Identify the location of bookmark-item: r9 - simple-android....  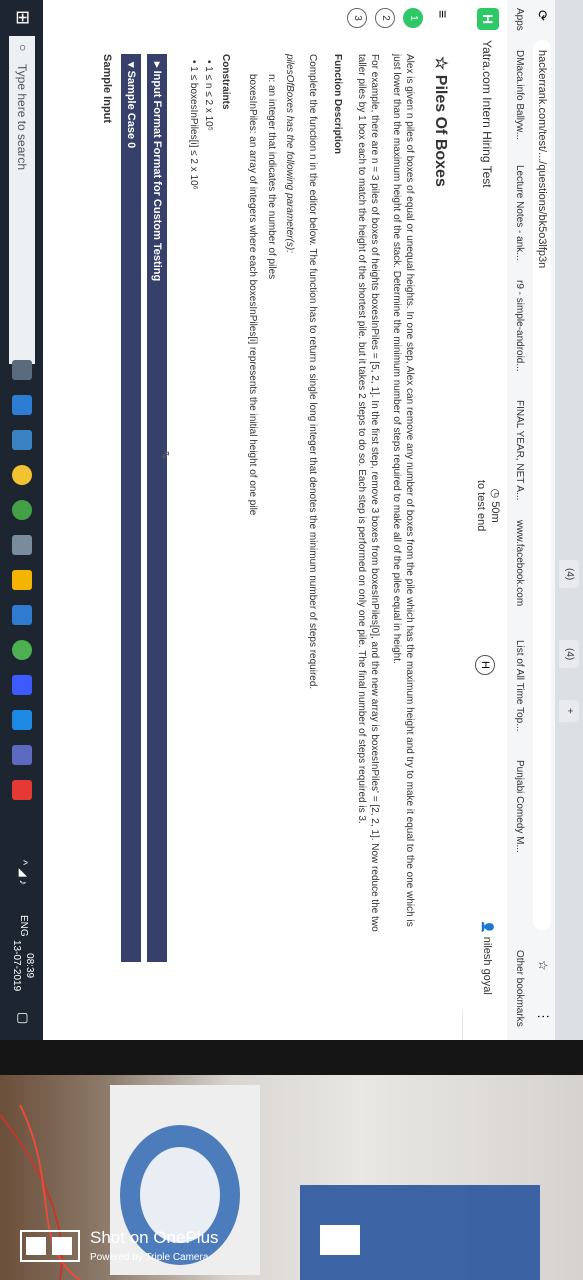
(519, 326).